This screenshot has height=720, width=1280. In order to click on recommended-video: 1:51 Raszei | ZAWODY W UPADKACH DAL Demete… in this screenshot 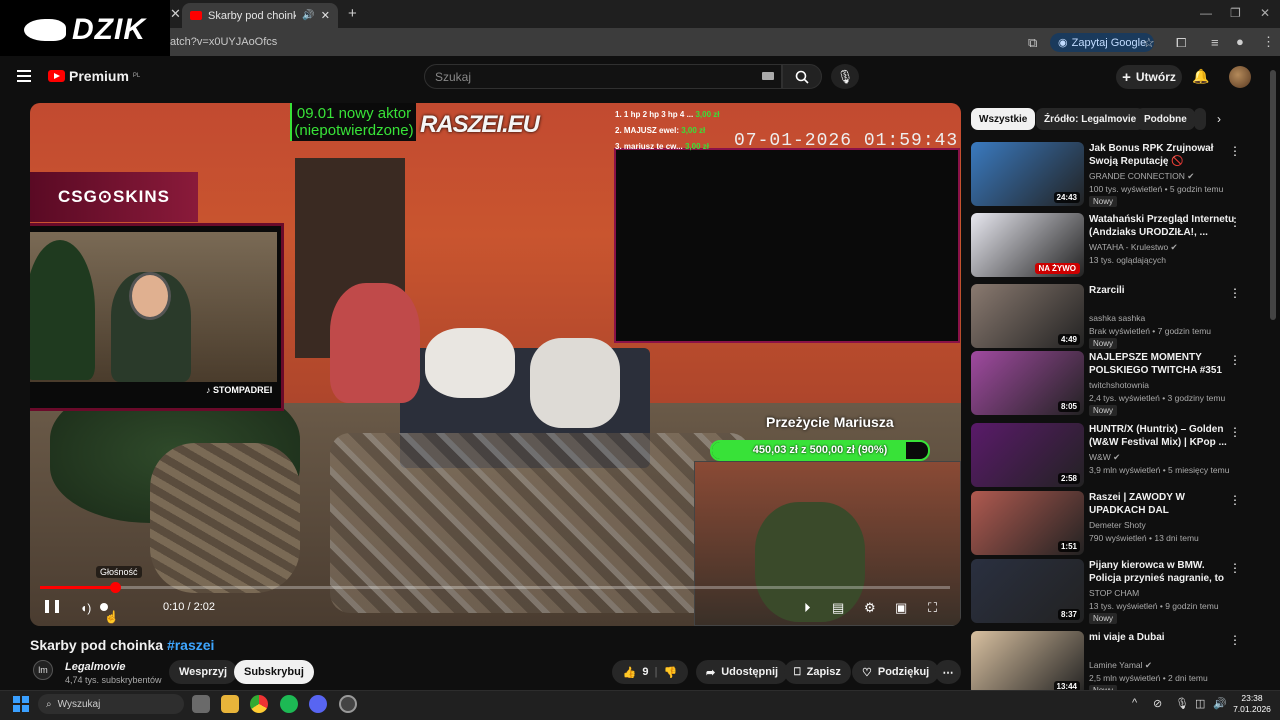, I will do `click(1116, 523)`.